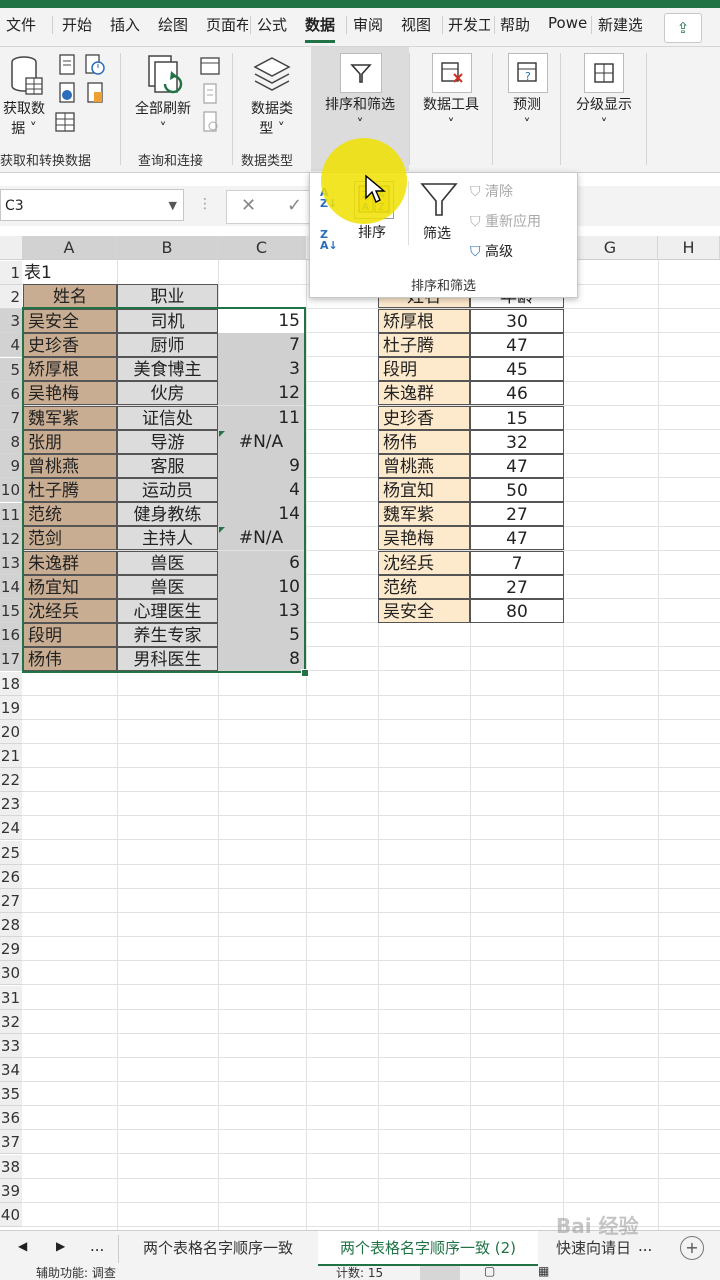 The height and width of the screenshot is (1280, 720). I want to click on row-header: 24, so click(11, 828).